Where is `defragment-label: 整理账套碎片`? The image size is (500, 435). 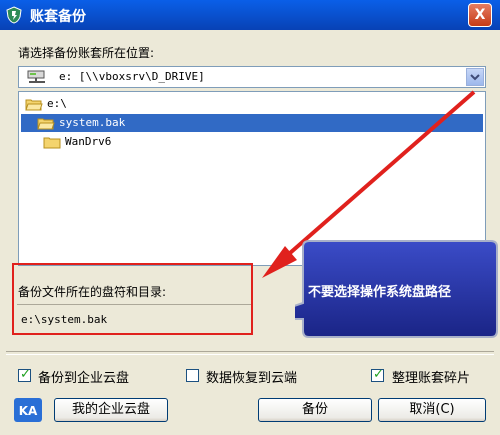 defragment-label: 整理账套碎片 is located at coordinates (431, 378).